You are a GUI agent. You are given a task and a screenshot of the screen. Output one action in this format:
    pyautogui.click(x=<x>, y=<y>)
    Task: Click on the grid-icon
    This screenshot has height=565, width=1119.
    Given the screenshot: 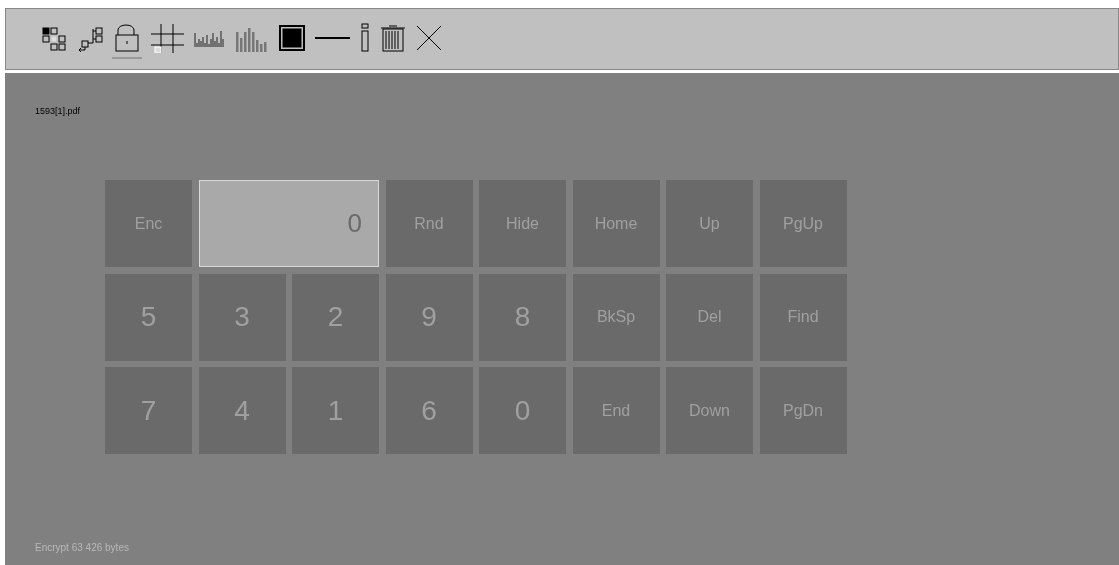 What is the action you would take?
    pyautogui.click(x=167, y=38)
    